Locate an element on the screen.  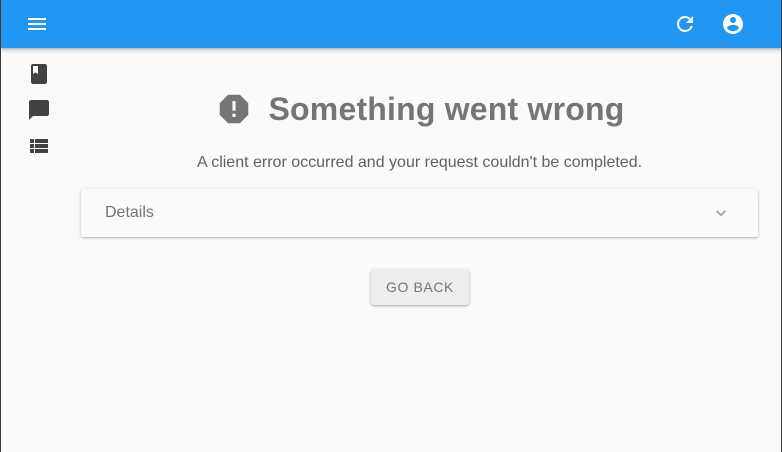
refresh-icon is located at coordinates (685, 23).